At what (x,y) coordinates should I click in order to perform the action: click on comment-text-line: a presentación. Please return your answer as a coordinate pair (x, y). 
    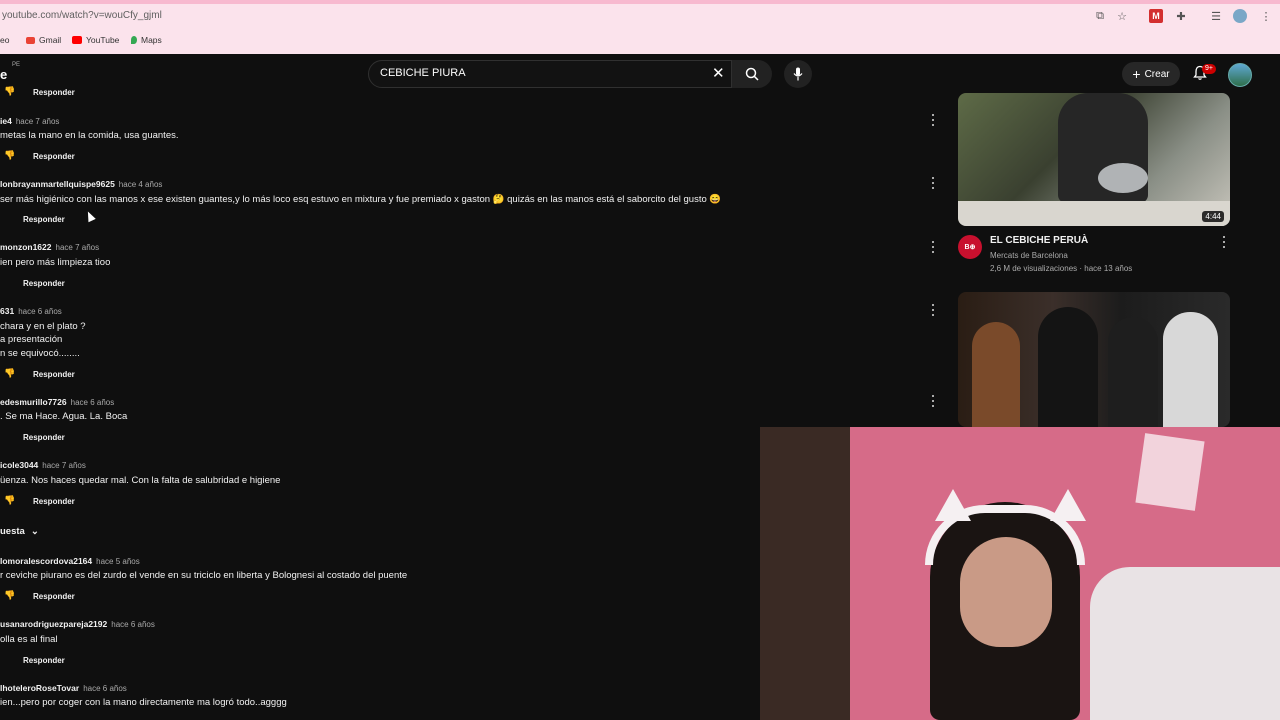
    Looking at the image, I should click on (31, 339).